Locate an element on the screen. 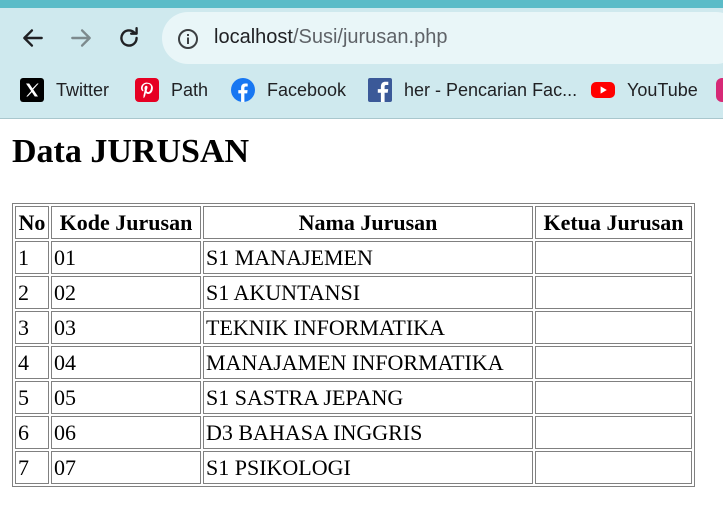 The height and width of the screenshot is (517, 723). bookmark-partial is located at coordinates (719, 90).